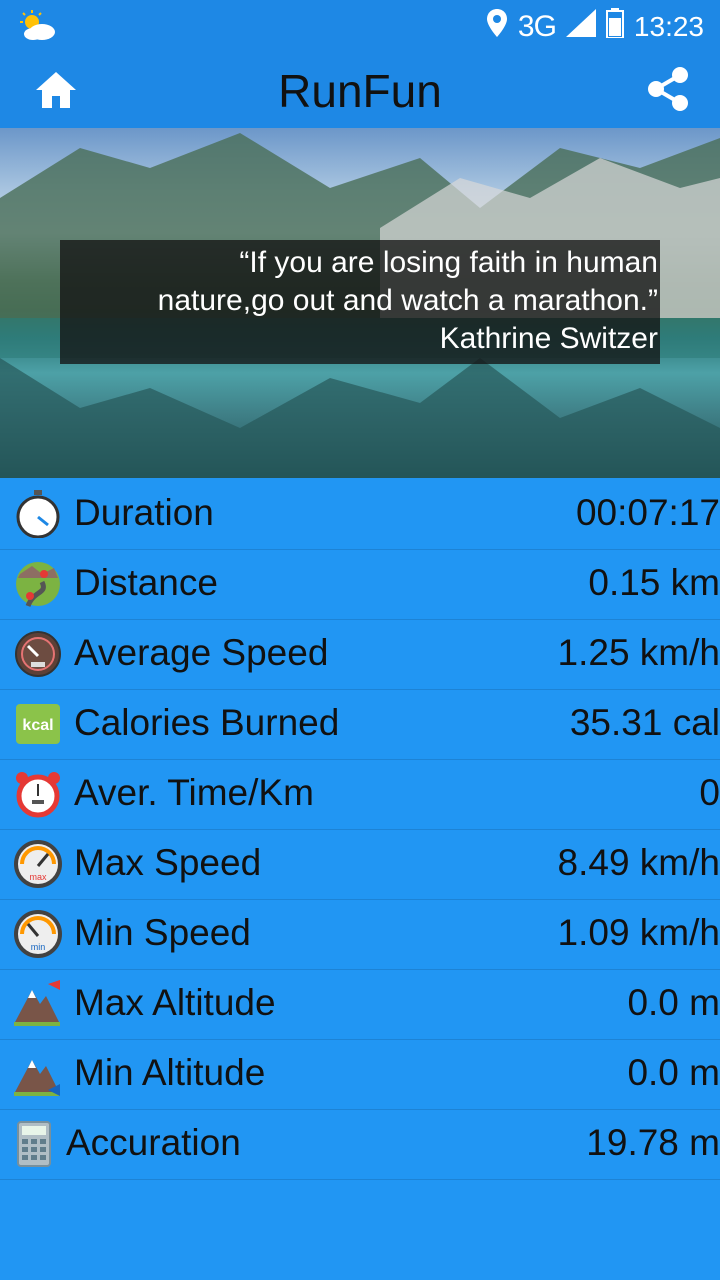 This screenshot has height=1280, width=720. Describe the element at coordinates (38, 947) in the screenshot. I see `svg-text: min` at that location.